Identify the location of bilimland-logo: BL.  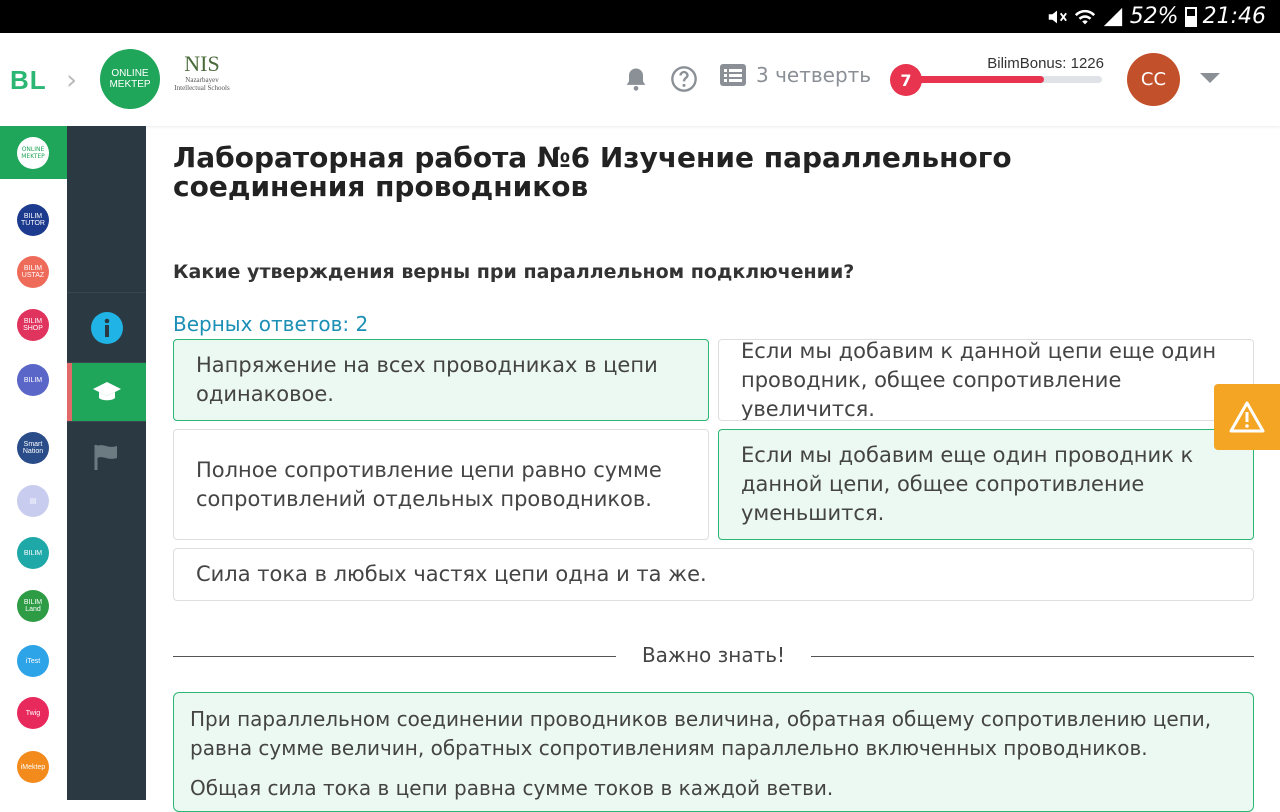
(28, 80).